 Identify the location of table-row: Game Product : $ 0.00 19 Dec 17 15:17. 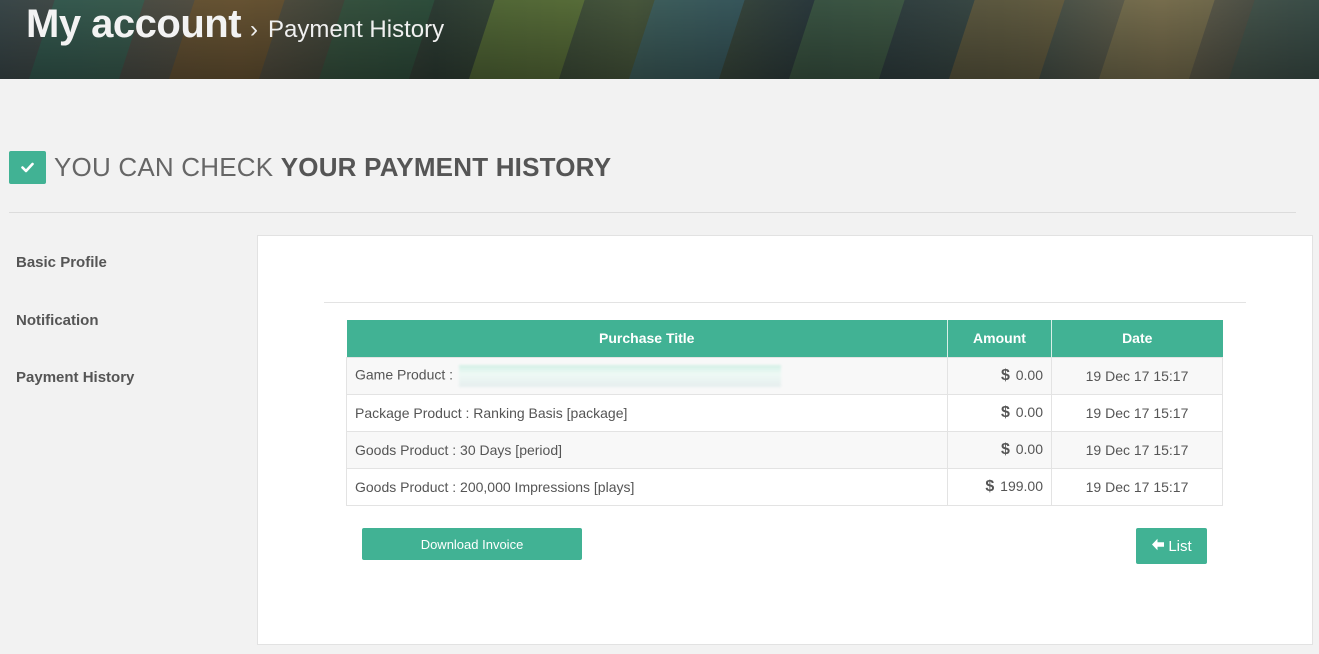
(784, 375).